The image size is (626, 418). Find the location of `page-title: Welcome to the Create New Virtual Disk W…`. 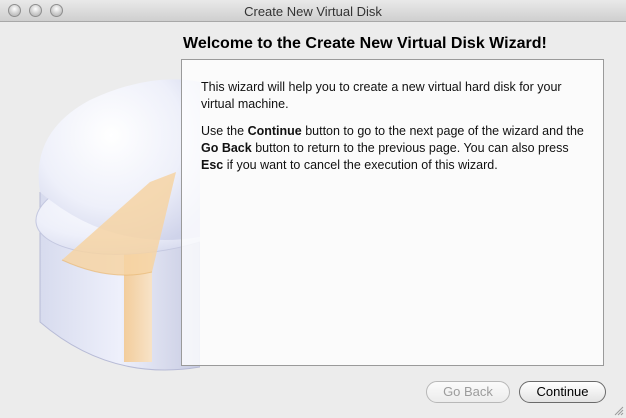

page-title: Welcome to the Create New Virtual Disk W… is located at coordinates (365, 43).